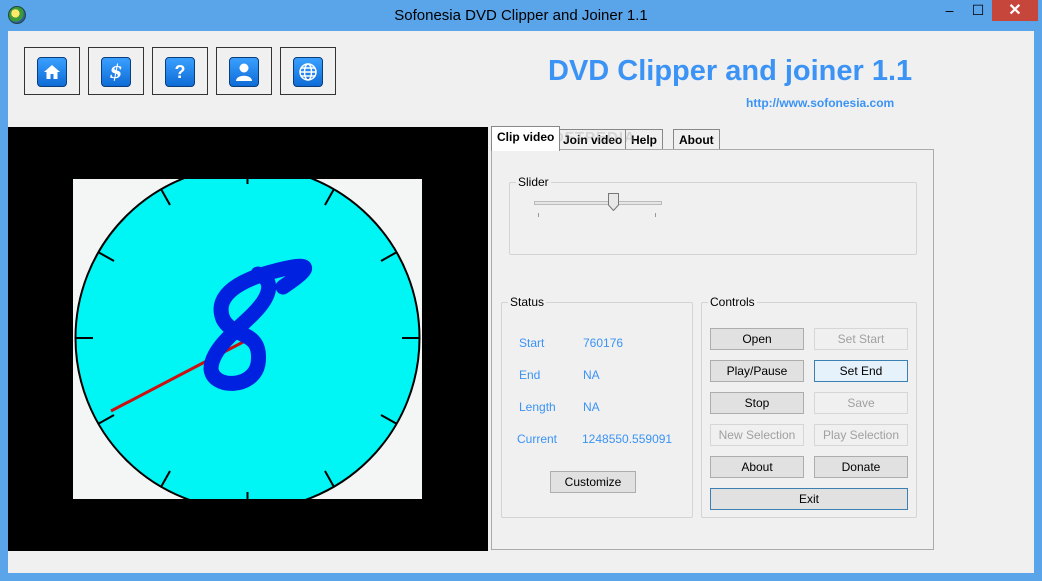  I want to click on set-end-button: Set End, so click(861, 371).